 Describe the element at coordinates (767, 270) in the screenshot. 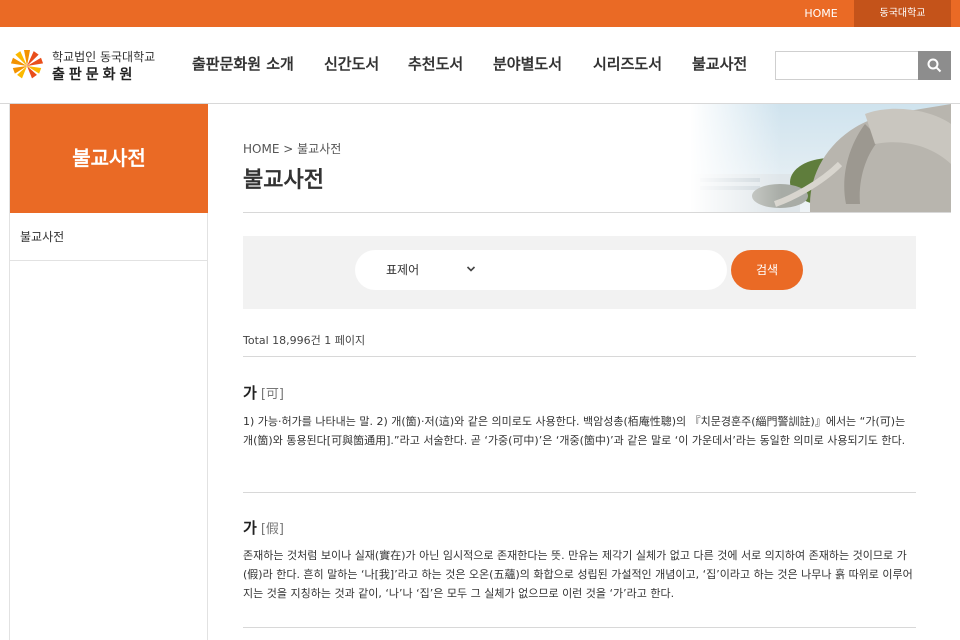

I see `dictionary-search-button: 검색` at that location.